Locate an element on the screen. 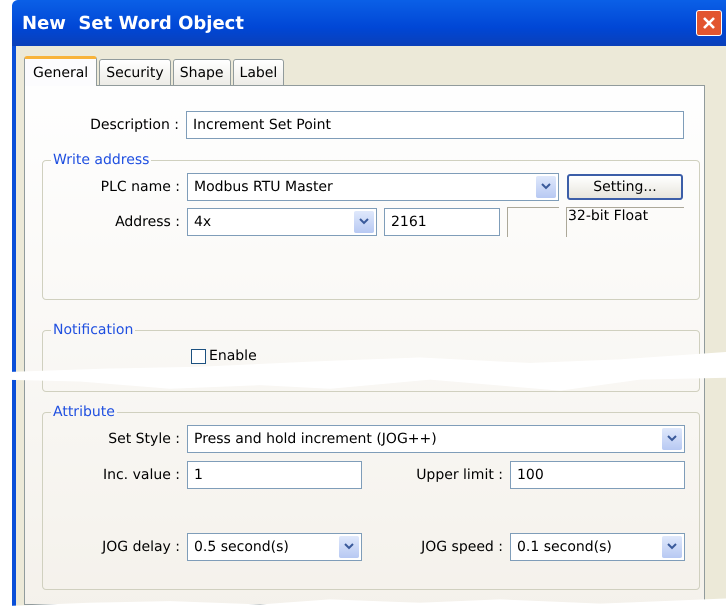 The image size is (726, 613). field-label: Set Style : is located at coordinates (143, 439).